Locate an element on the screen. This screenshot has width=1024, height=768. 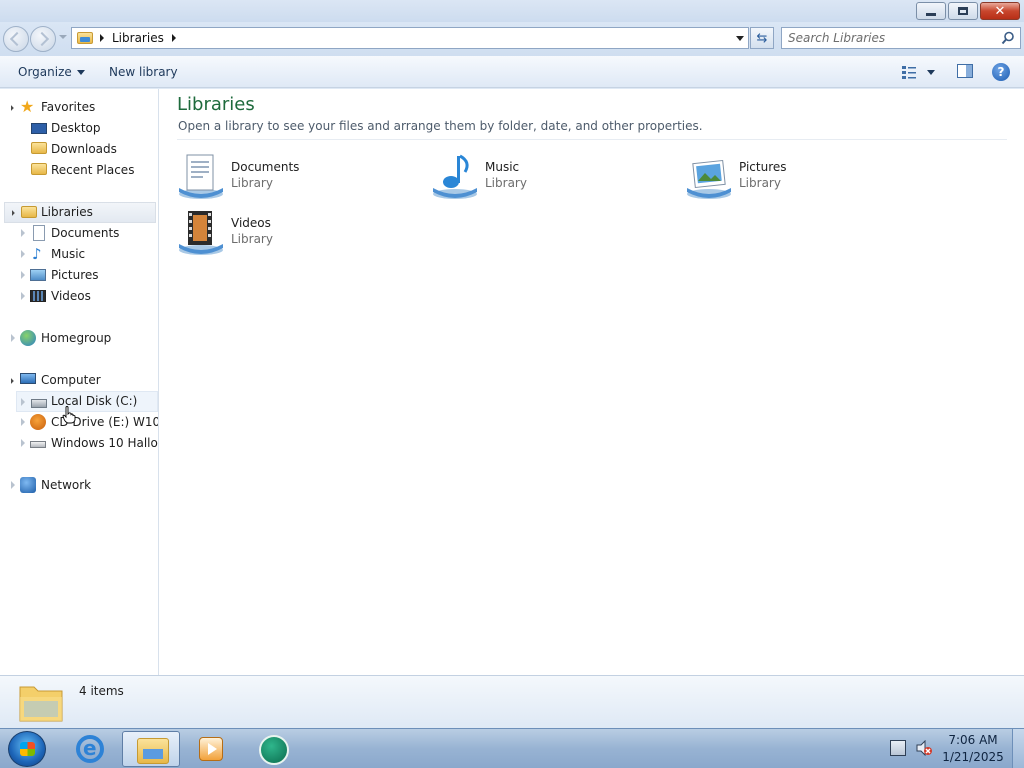
documents-library-icon is located at coordinates (201, 176).